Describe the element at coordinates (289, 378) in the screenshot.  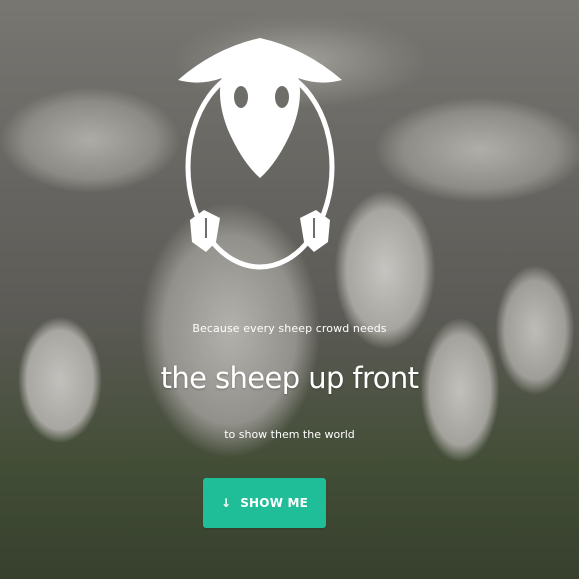
I see `page-headline: the sheep up front` at that location.